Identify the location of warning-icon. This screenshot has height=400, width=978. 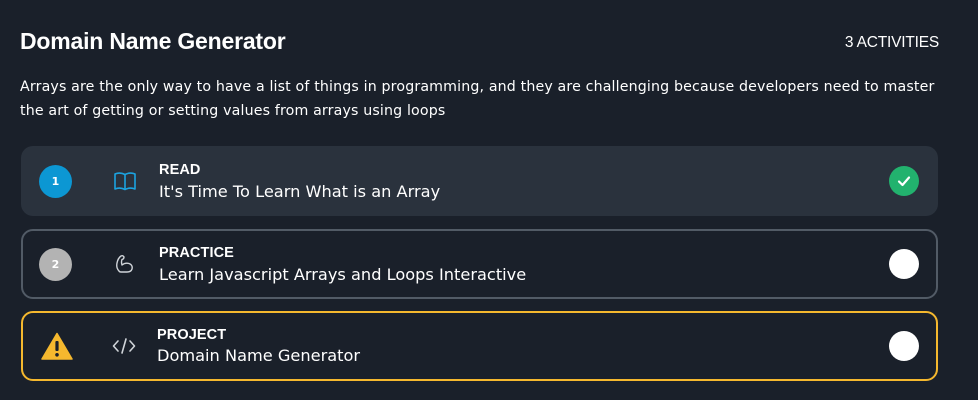
(57, 346).